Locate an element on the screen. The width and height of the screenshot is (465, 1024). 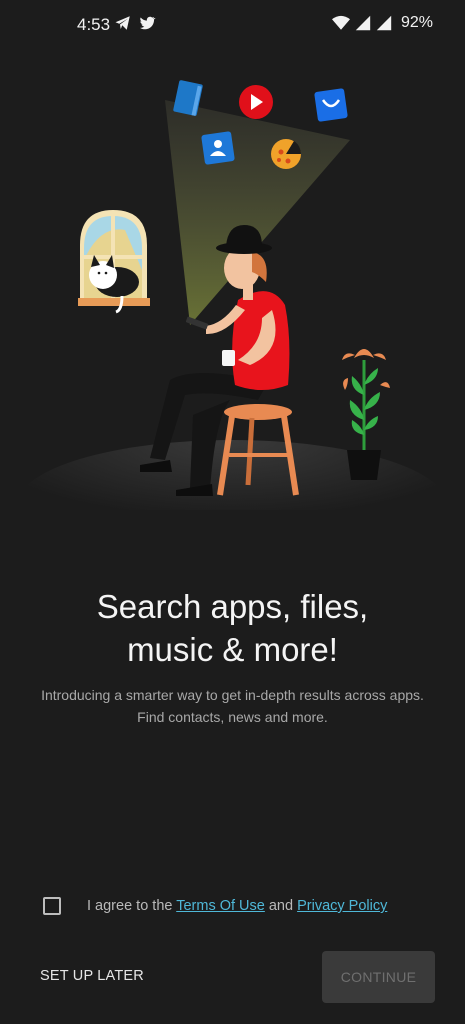
page-subtitle-line-2: Find contacts, news and more. is located at coordinates (232, 717).